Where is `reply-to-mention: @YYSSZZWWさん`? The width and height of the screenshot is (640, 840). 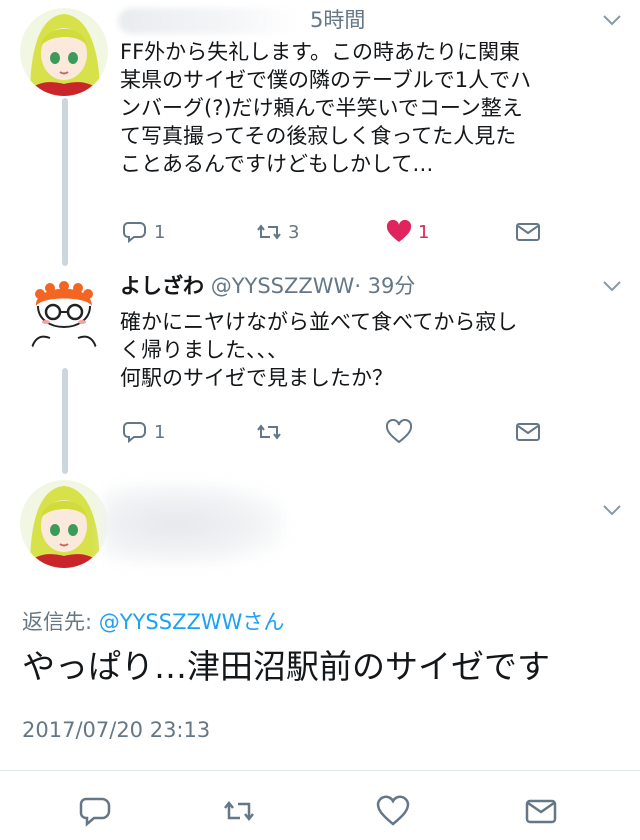
reply-to-mention: @YYSSZZWWさん is located at coordinates (192, 622).